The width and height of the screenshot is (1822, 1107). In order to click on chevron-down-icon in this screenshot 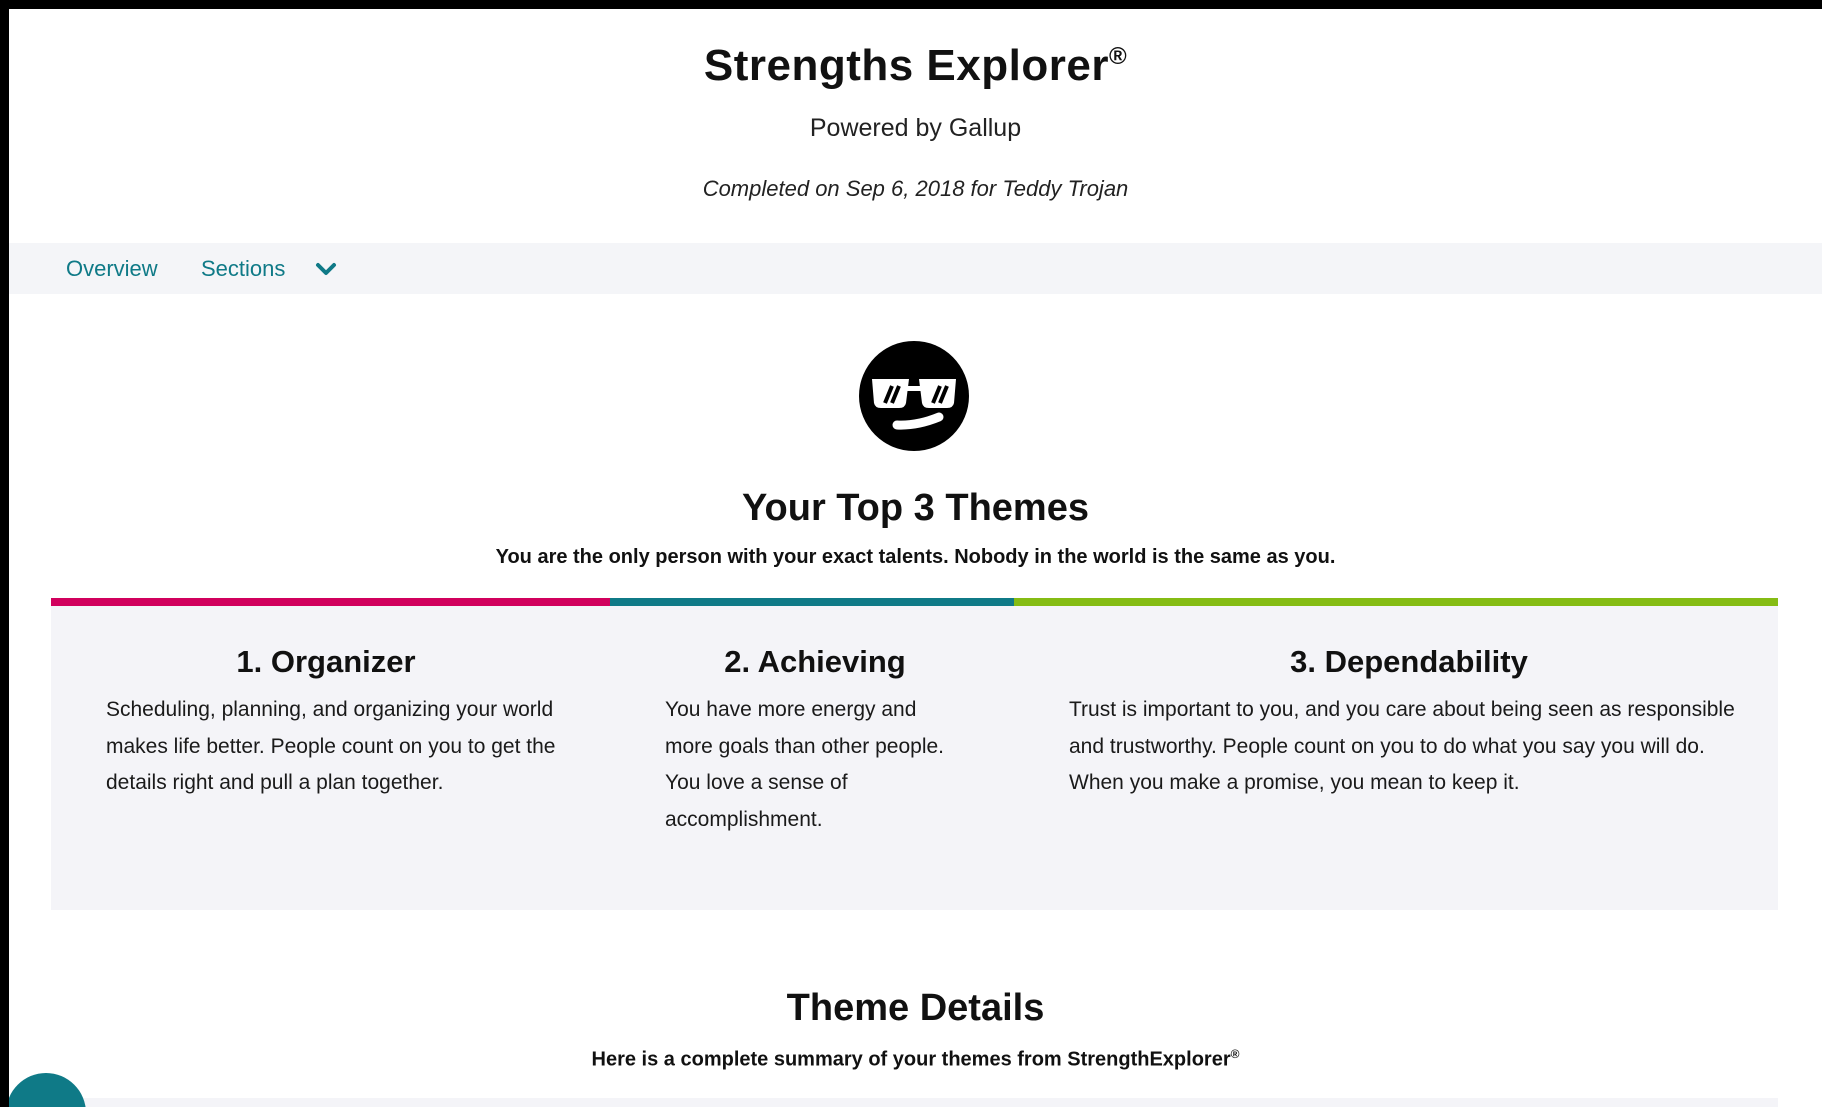, I will do `click(326, 269)`.